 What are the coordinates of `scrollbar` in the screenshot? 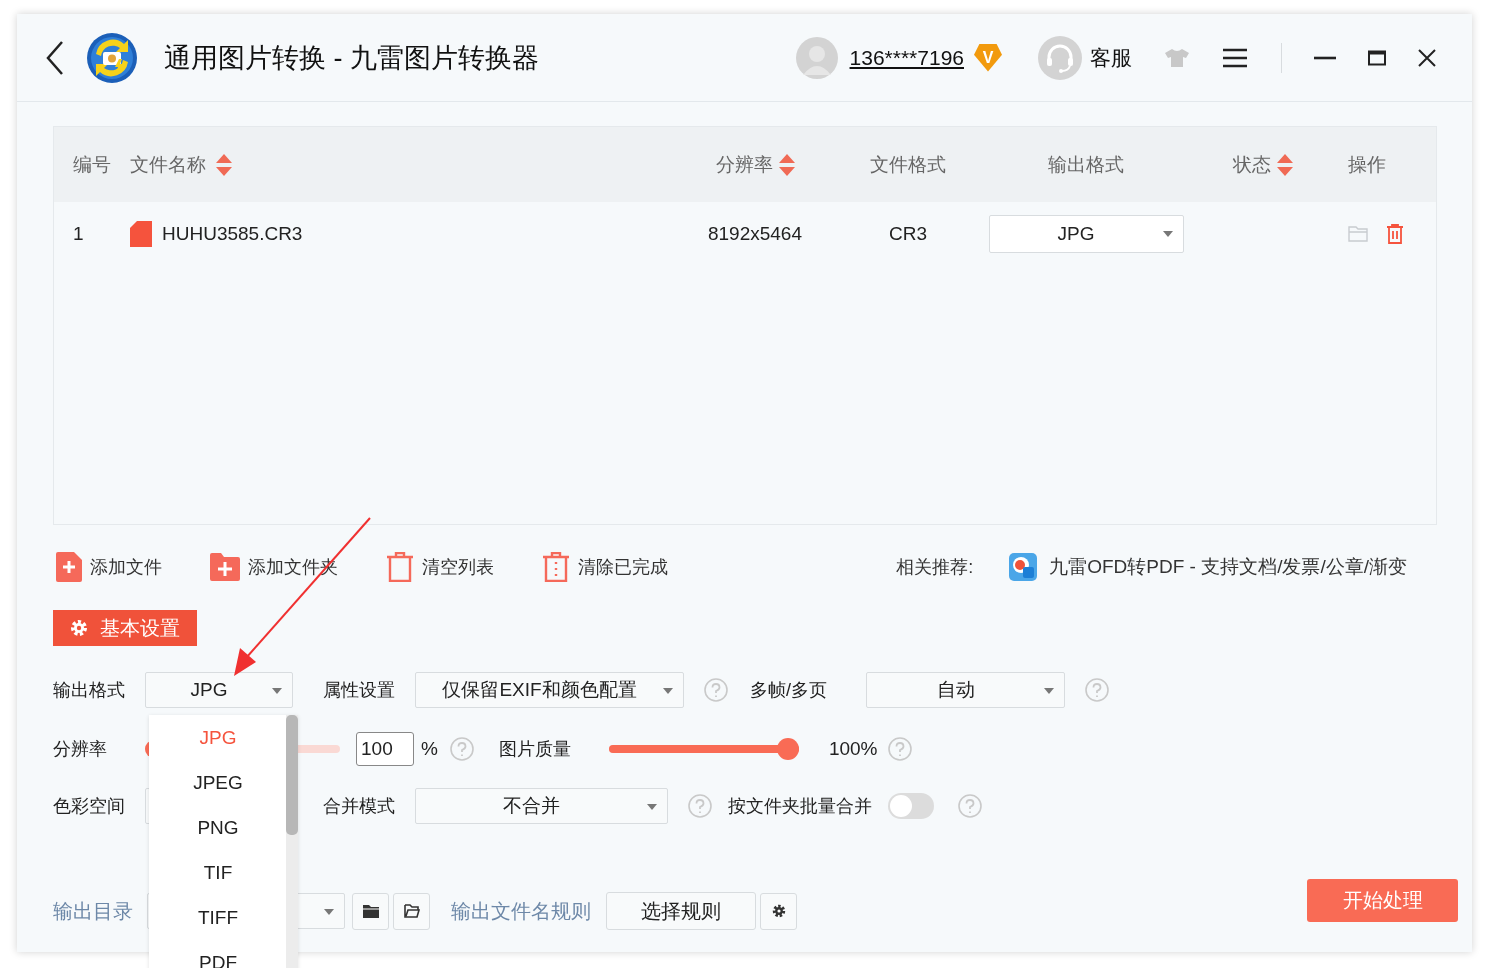 It's located at (292, 841).